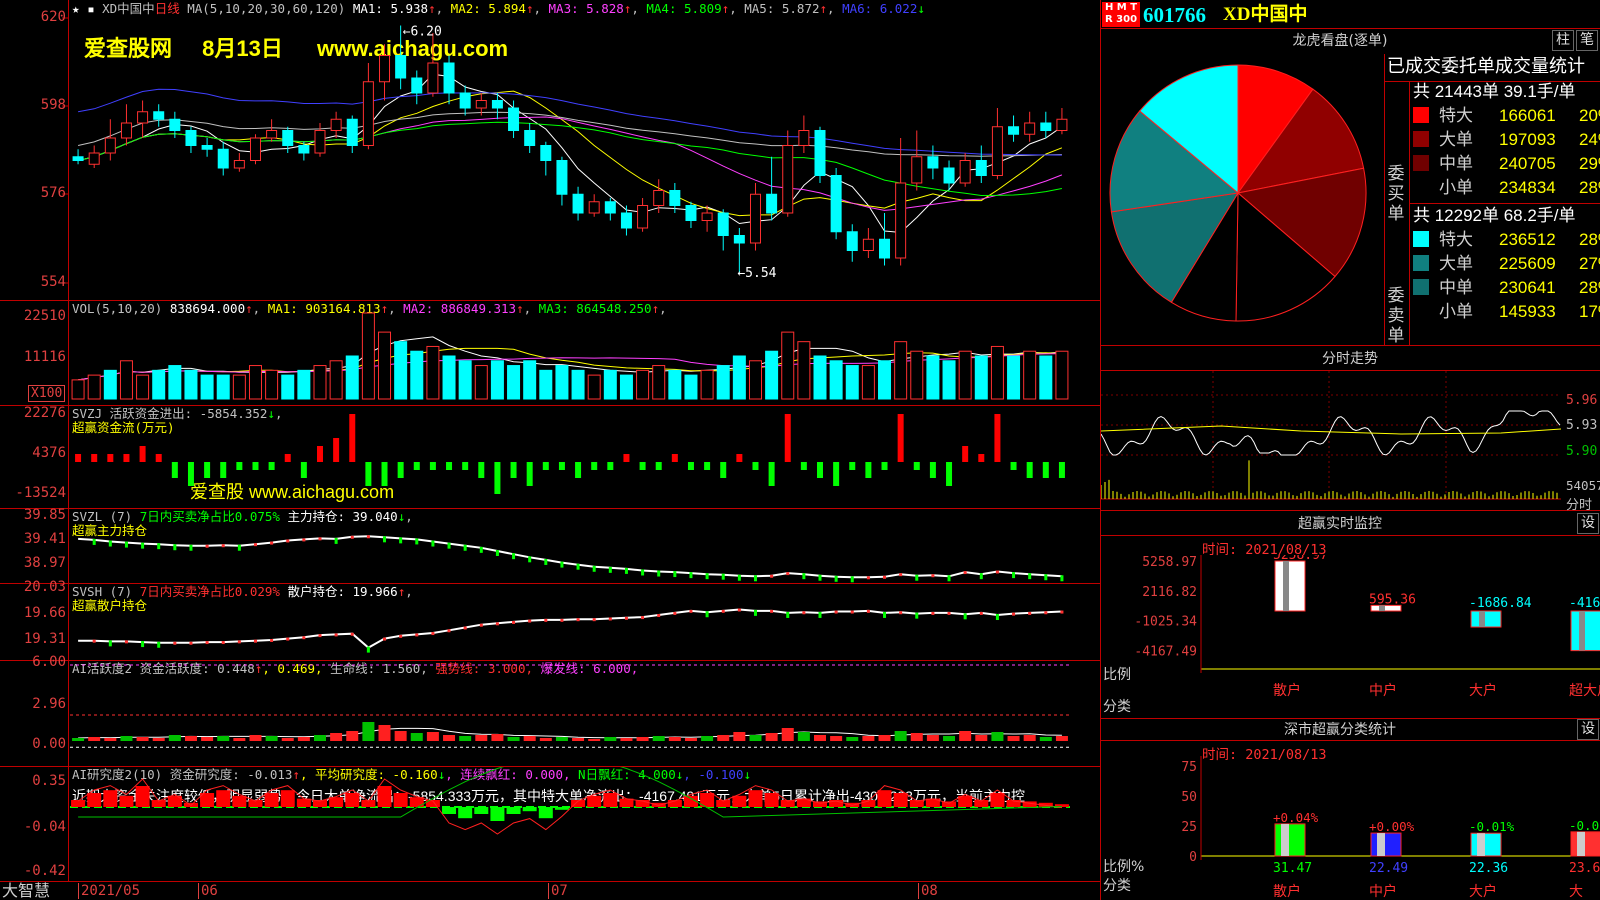 The height and width of the screenshot is (900, 1600). I want to click on monitor-settings-button: 设, so click(1588, 523).